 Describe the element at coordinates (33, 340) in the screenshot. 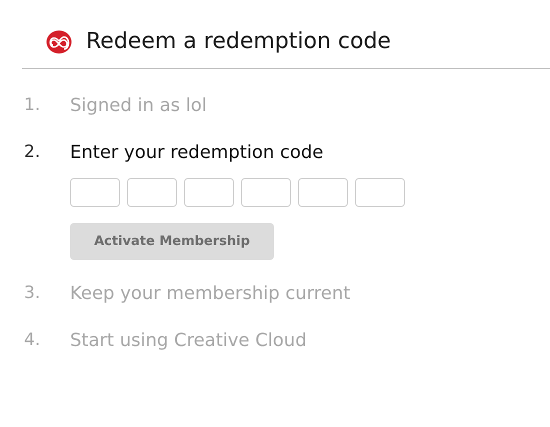

I see `step-number: 4.` at that location.